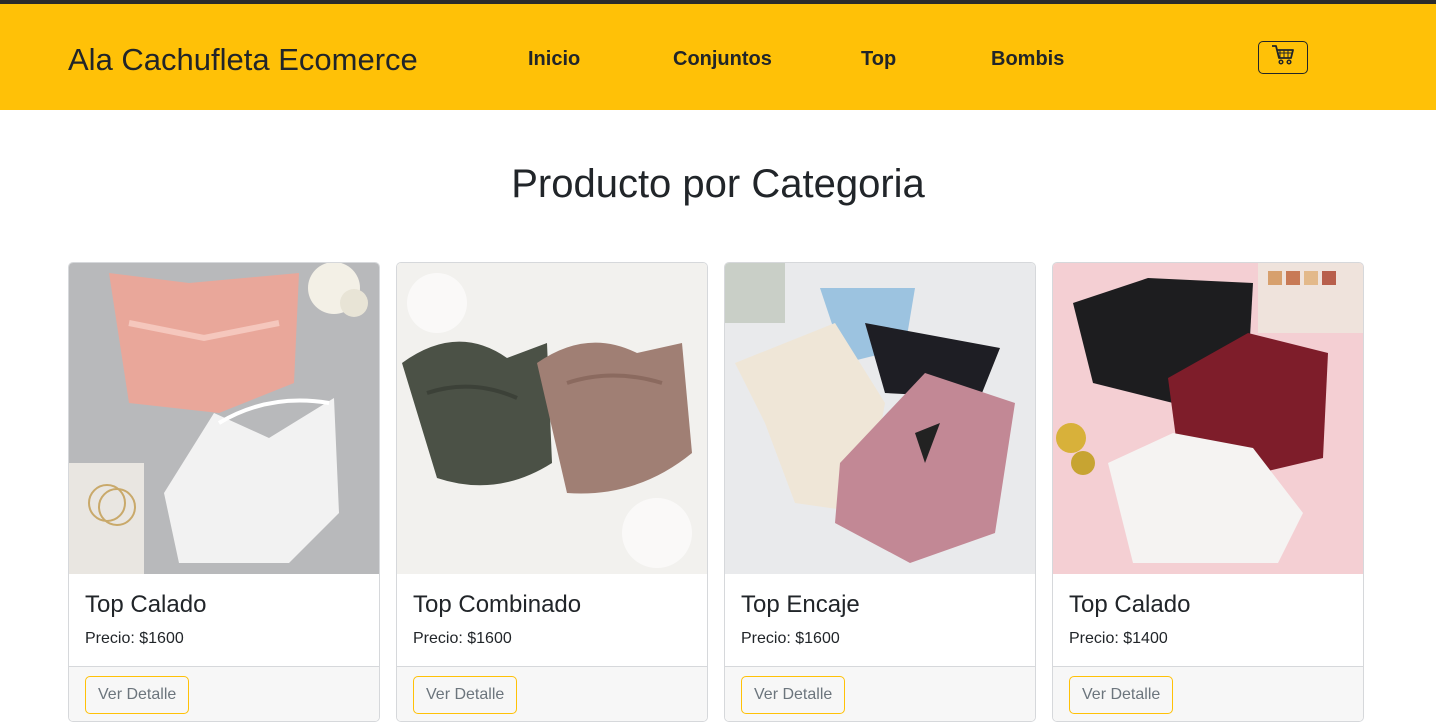 This screenshot has height=728, width=1436. I want to click on nav-link-inicio: Inicio, so click(554, 59).